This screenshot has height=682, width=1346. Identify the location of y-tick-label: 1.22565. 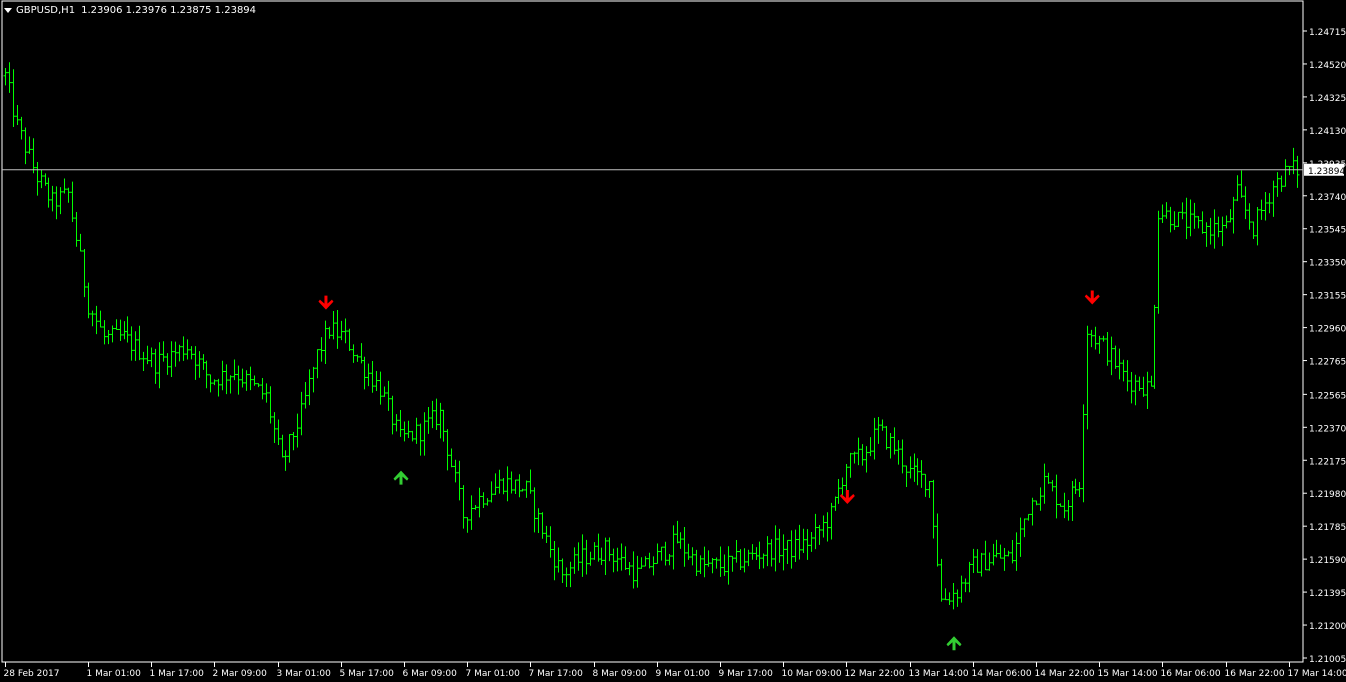
(1327, 396).